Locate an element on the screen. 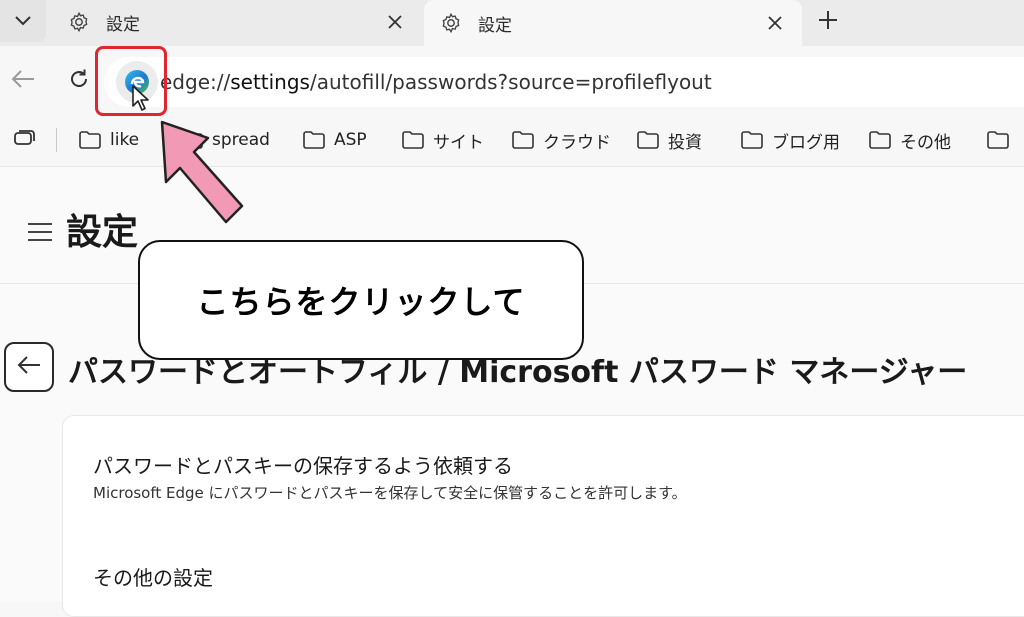 The width and height of the screenshot is (1024, 617). favorite-folder-blog: ブログ用 is located at coordinates (790, 140).